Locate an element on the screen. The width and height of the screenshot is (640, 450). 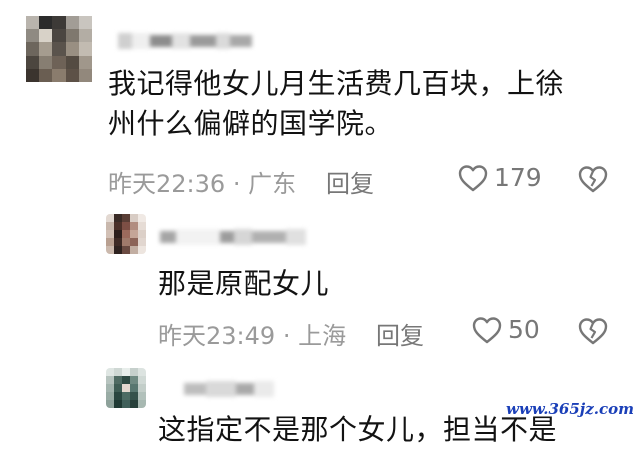
like-button: 179 is located at coordinates (500, 177).